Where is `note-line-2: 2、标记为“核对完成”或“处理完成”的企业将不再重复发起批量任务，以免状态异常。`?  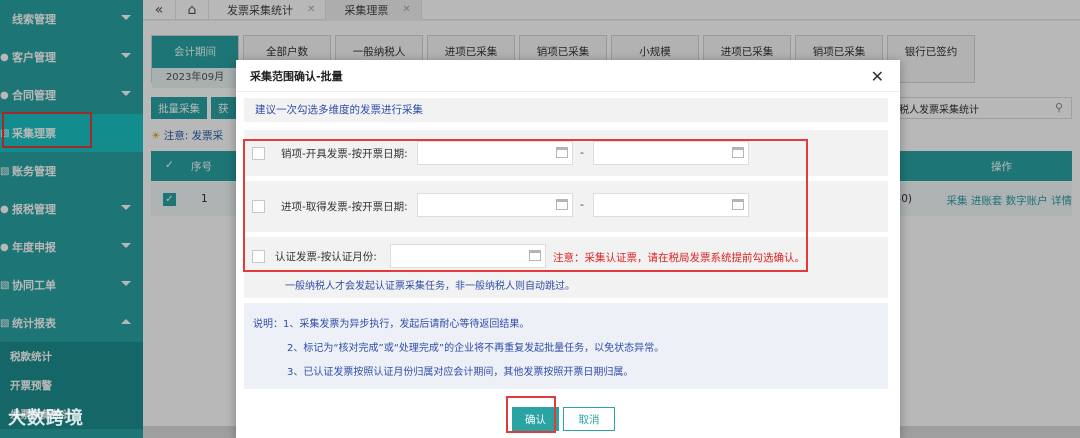
note-line-2: 2、标记为“核对完成”或“处理完成”的企业将不再重复发起批量任务，以免状态异常。 is located at coordinates (476, 348).